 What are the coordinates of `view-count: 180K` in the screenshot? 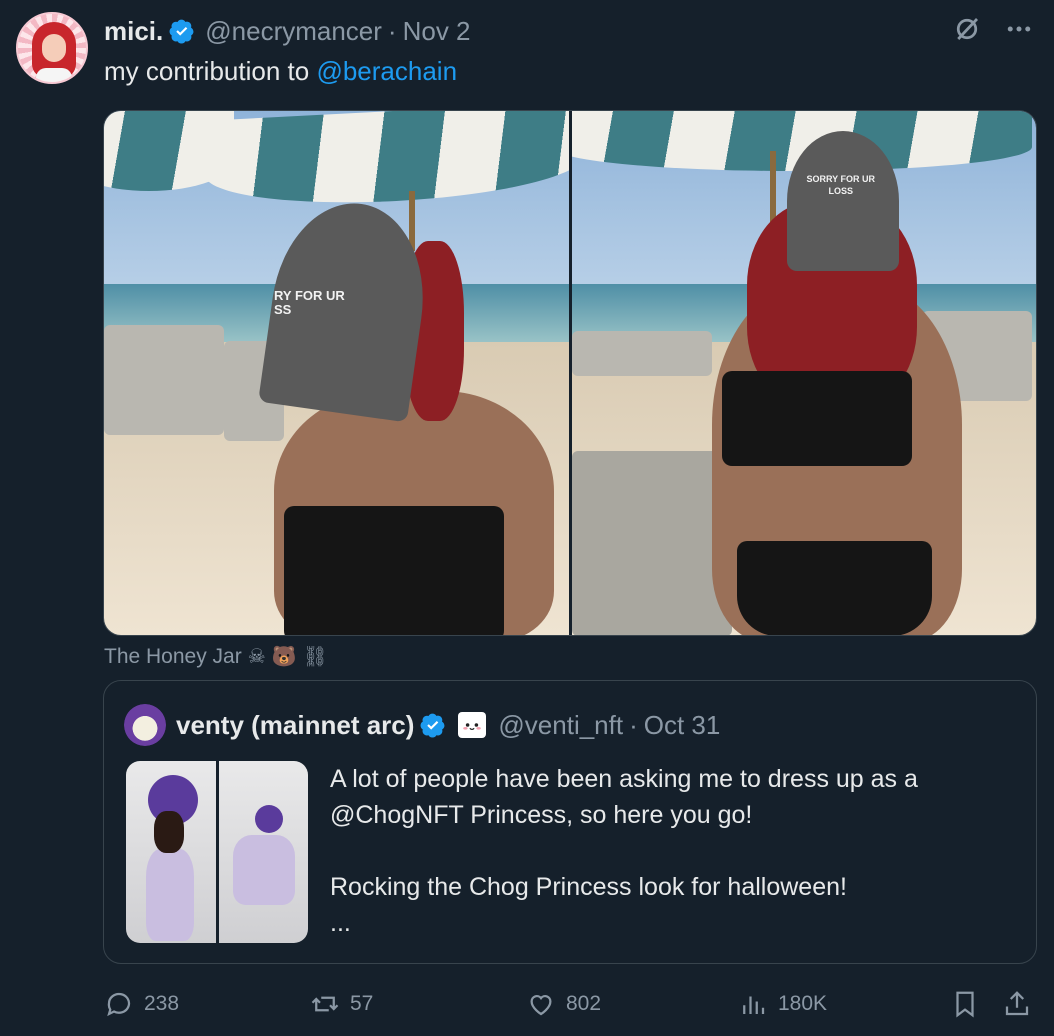 It's located at (803, 1003).